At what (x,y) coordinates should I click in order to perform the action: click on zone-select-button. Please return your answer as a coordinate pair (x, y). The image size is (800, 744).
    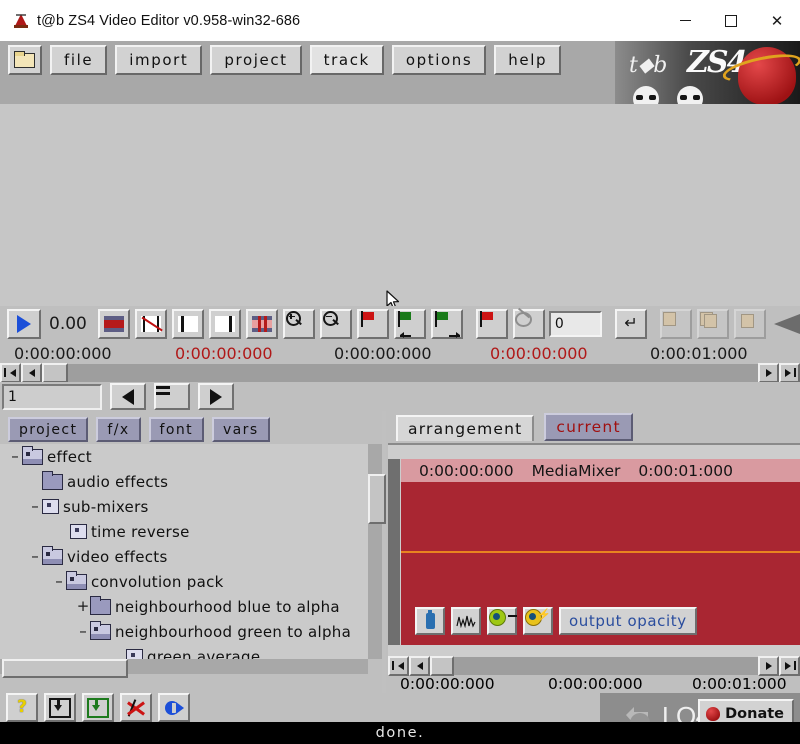
    Looking at the image, I should click on (261, 324).